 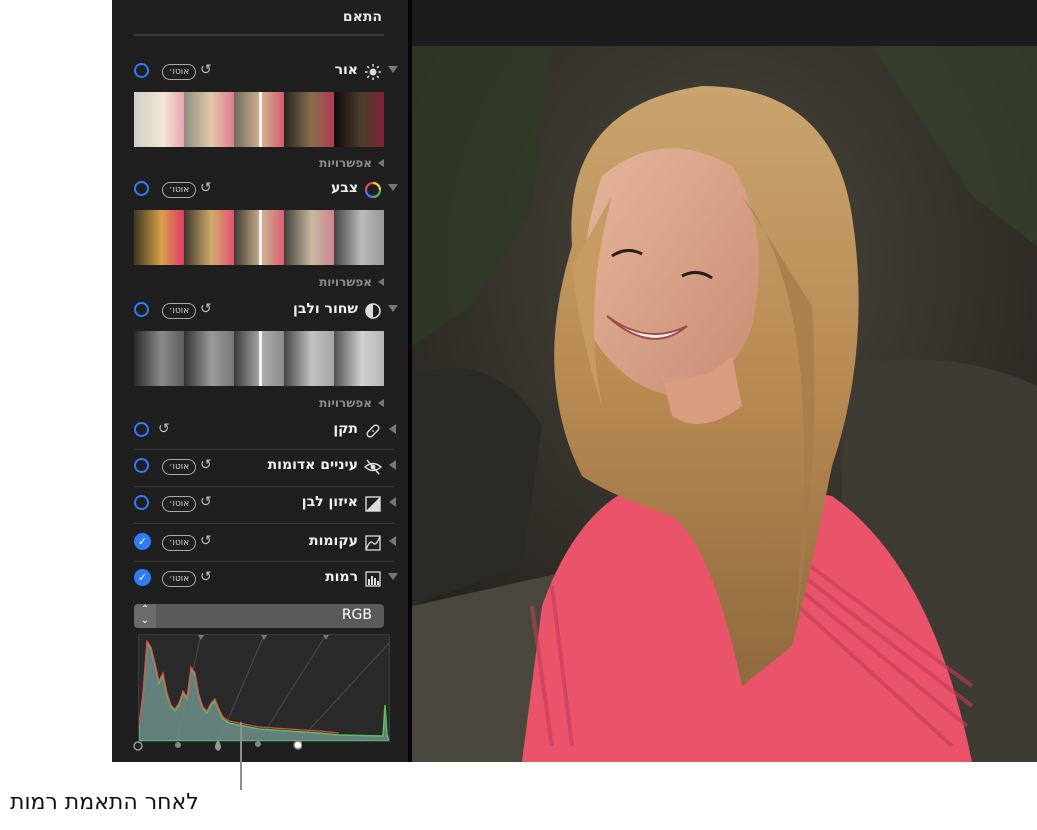 I want to click on section-color: צבע ↺ אוטו׳, so click(x=260, y=190).